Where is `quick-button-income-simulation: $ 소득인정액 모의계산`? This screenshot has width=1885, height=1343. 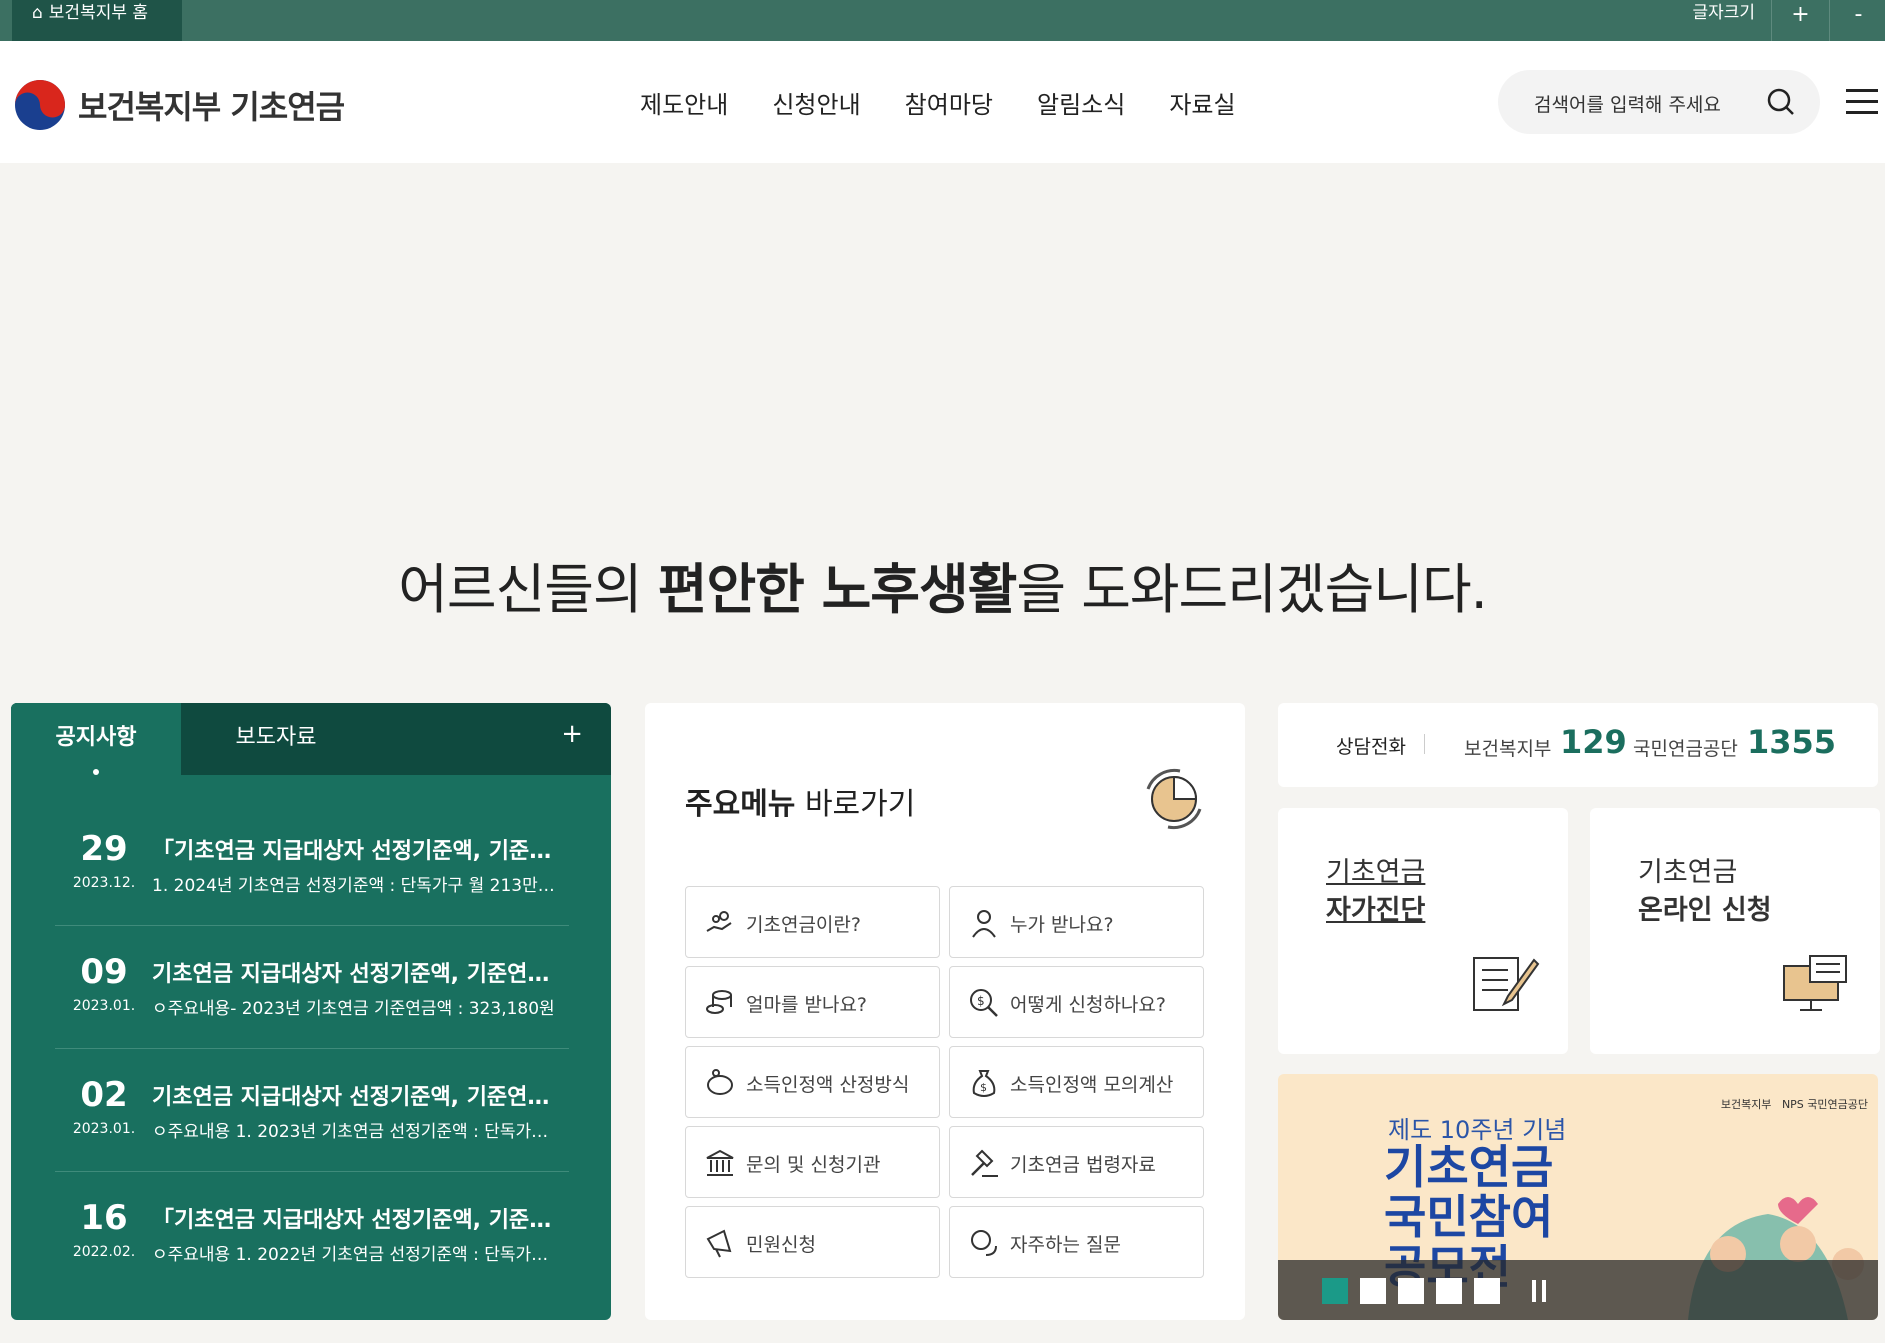
quick-button-income-simulation: $ 소득인정액 모의계산 is located at coordinates (1076, 1082).